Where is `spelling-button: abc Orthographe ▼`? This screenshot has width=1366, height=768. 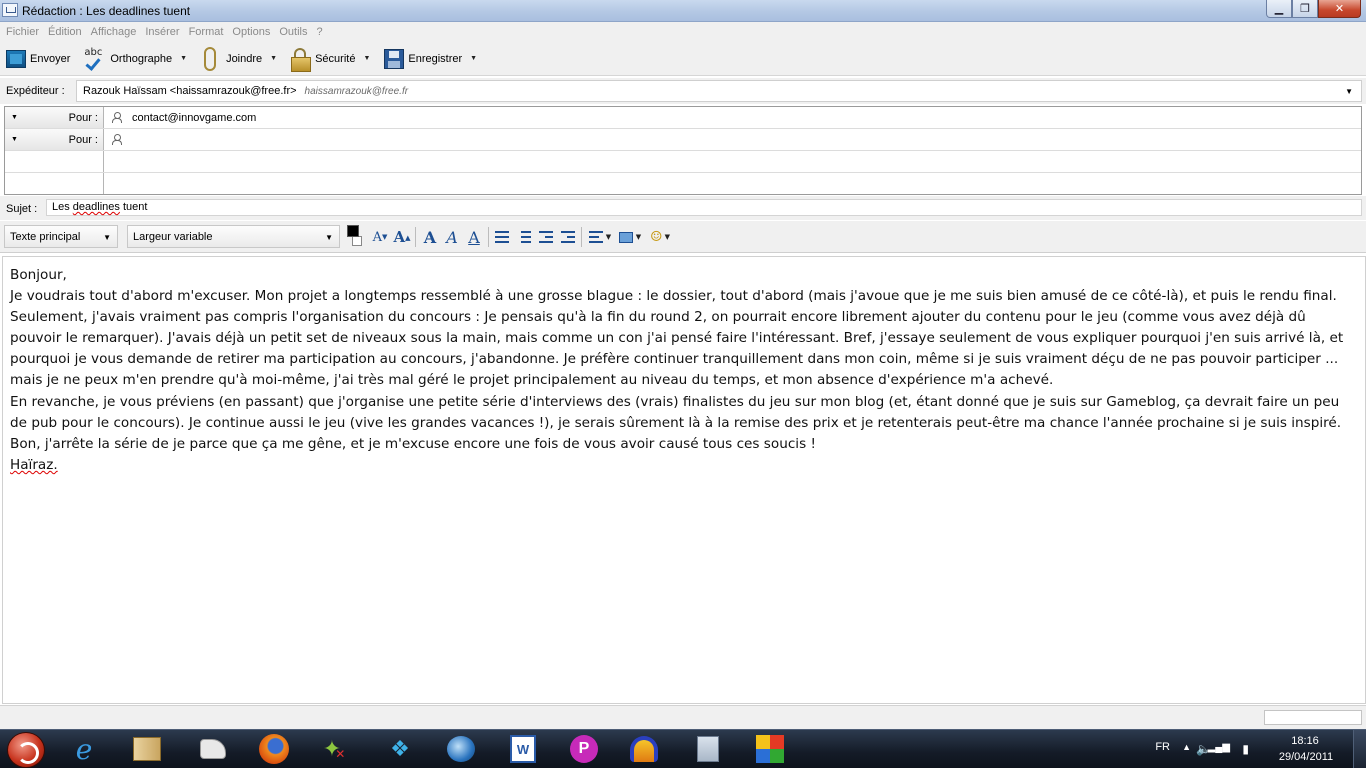 spelling-button: abc Orthographe ▼ is located at coordinates (137, 59).